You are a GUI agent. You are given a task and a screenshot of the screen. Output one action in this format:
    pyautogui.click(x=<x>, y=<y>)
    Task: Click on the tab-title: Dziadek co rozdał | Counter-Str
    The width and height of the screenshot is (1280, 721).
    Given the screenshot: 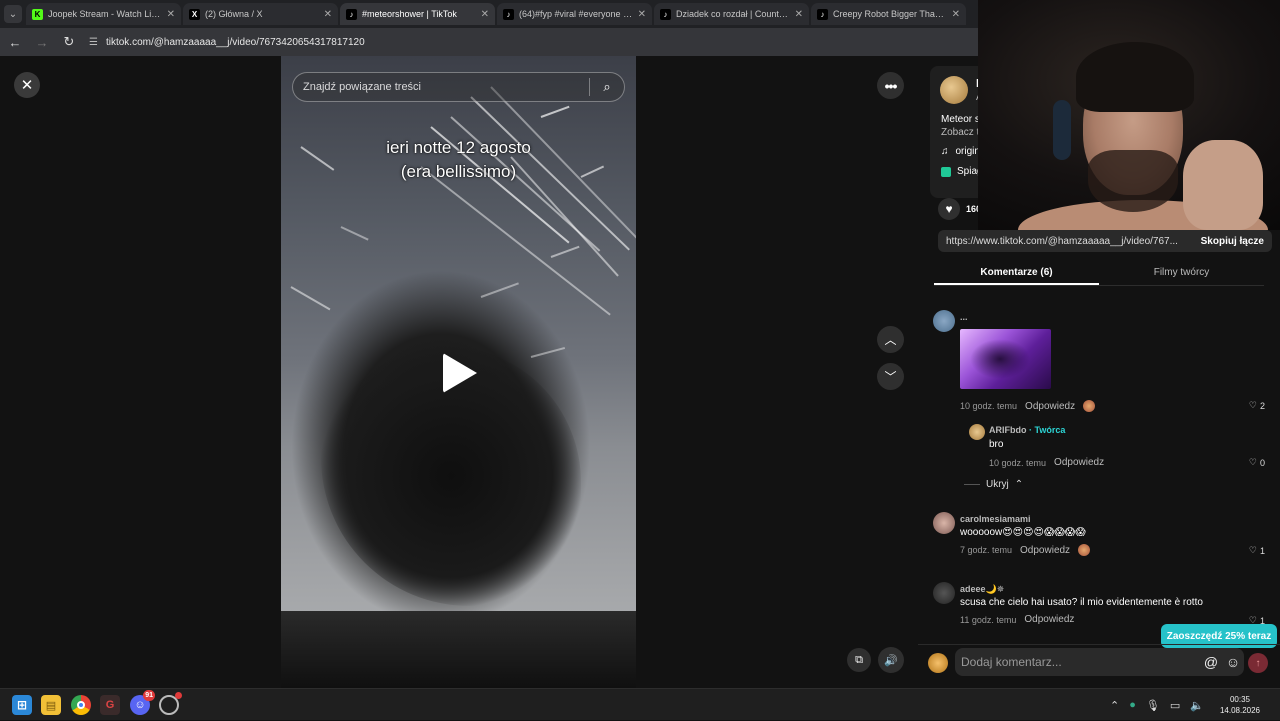 What is the action you would take?
    pyautogui.click(x=733, y=14)
    